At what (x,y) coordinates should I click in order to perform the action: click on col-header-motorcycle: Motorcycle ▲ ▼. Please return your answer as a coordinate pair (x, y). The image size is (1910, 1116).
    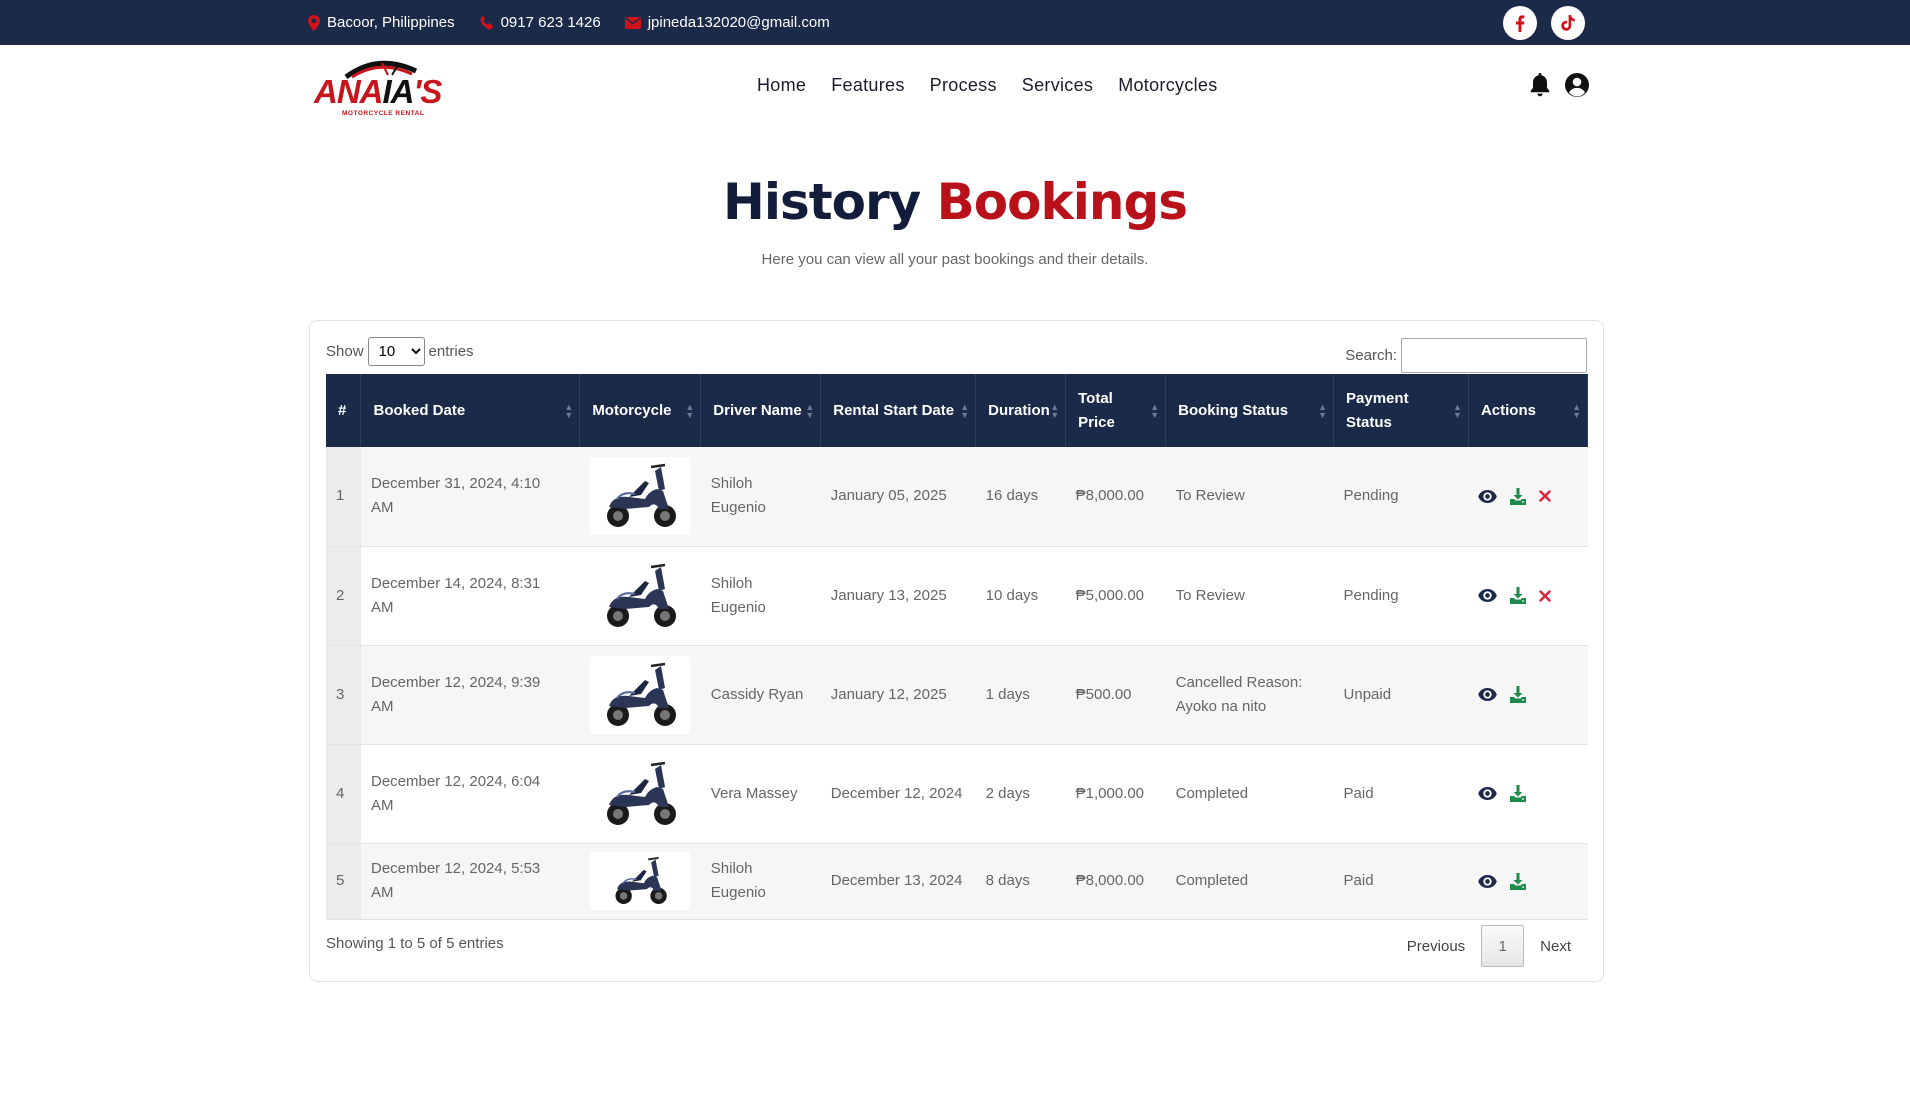
    Looking at the image, I should click on (640, 410).